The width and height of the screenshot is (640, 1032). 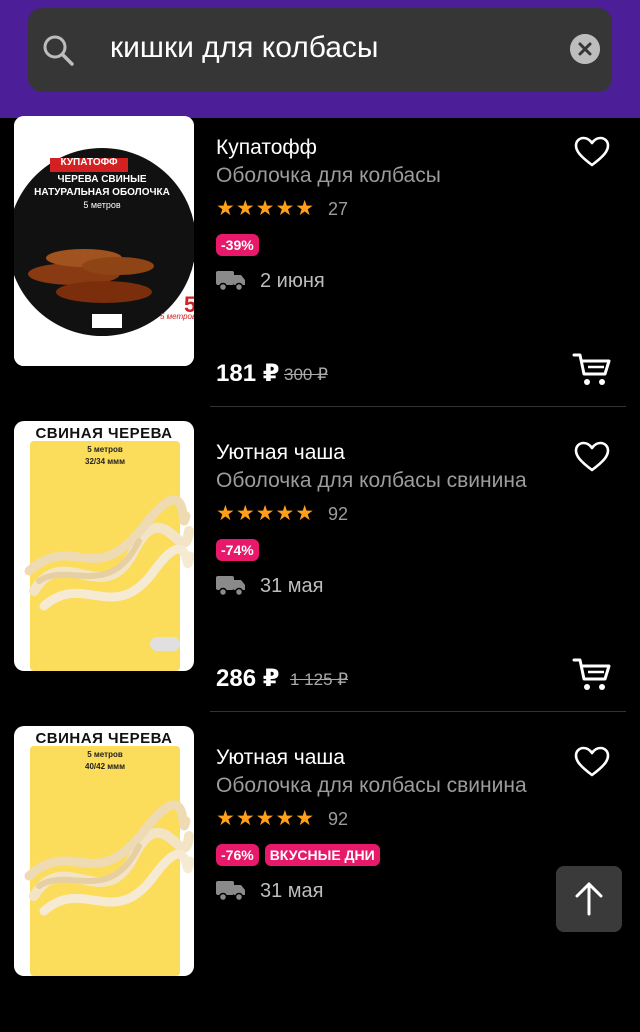 I want to click on arrow-up-icon, so click(x=589, y=899).